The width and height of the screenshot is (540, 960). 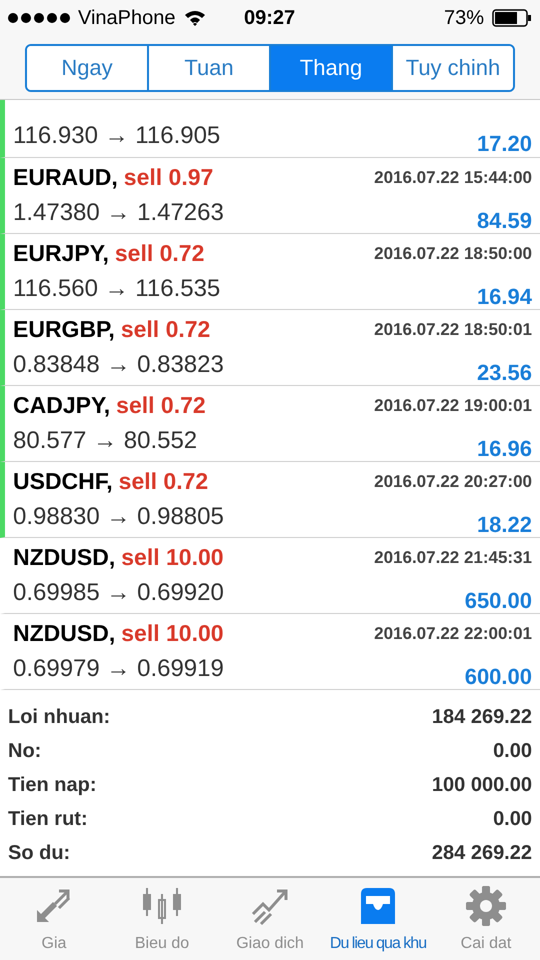 What do you see at coordinates (453, 633) in the screenshot?
I see `trade-time: 2016.07.22 22:00:01` at bounding box center [453, 633].